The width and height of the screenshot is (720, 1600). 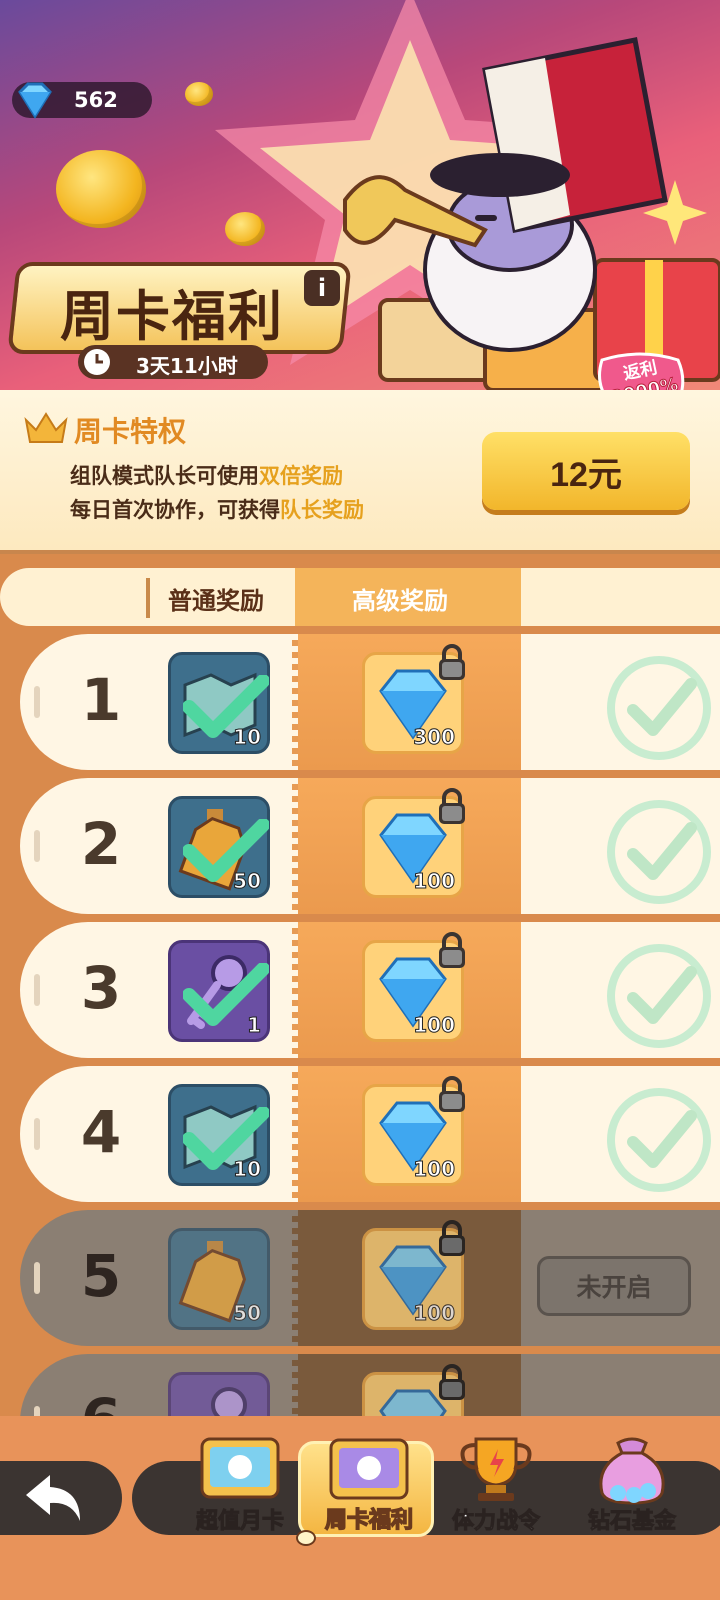 I want to click on gem-balance: 562, so click(x=82, y=100).